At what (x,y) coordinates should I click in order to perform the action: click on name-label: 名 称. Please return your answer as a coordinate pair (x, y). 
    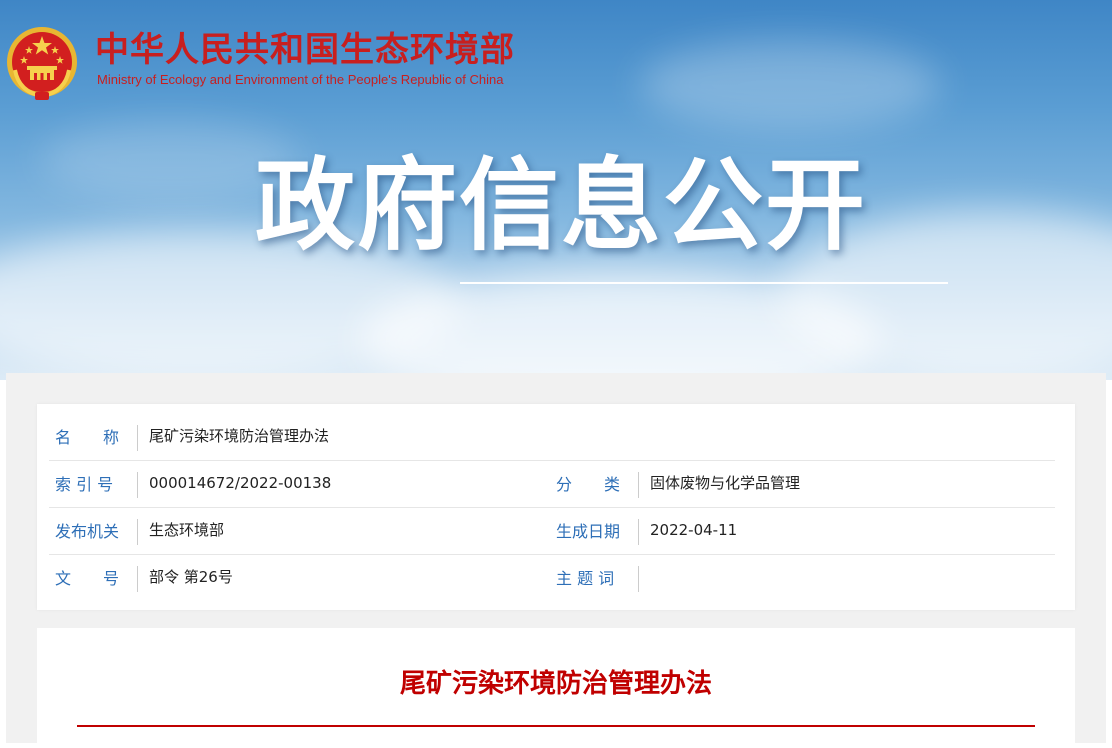
    Looking at the image, I should click on (87, 437).